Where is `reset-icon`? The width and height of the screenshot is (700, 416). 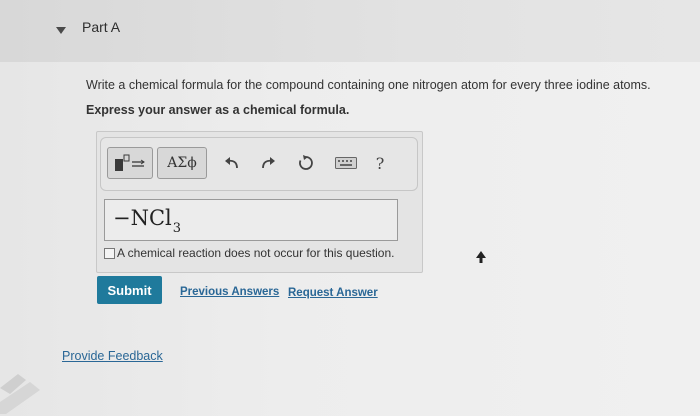
reset-icon is located at coordinates (306, 163).